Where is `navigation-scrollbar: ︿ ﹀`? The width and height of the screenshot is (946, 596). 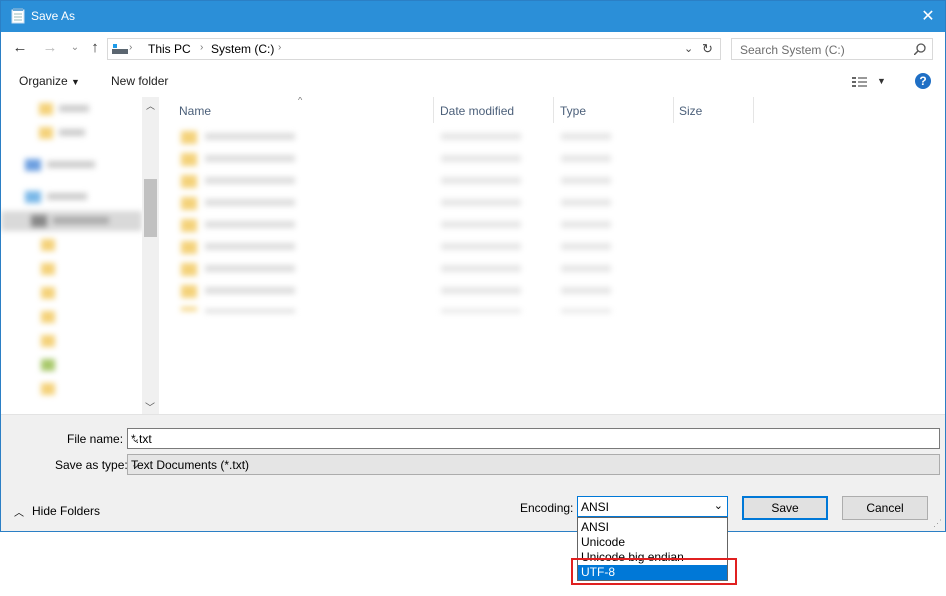 navigation-scrollbar: ︿ ﹀ is located at coordinates (150, 255).